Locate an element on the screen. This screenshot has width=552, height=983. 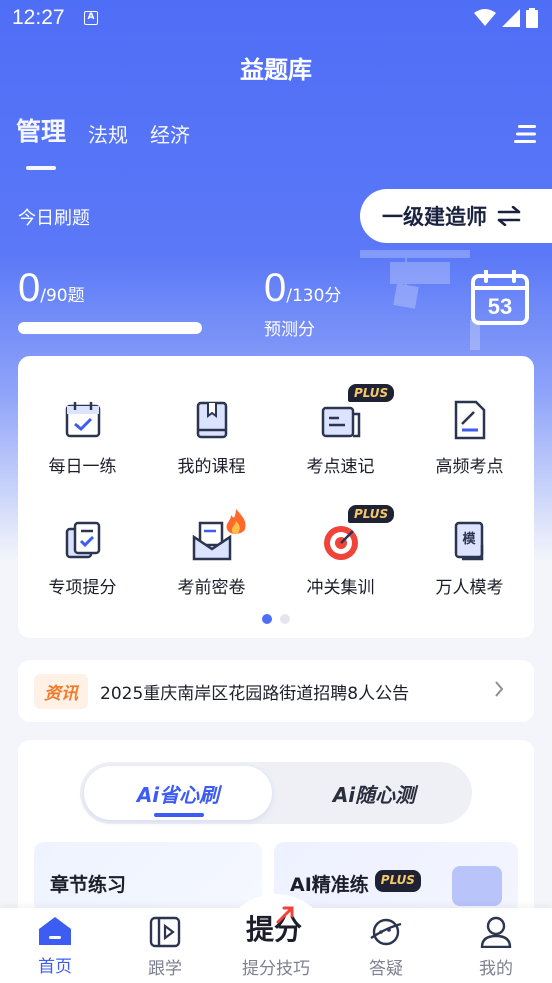
tool-intensive-training: PLUS 冲关集训 is located at coordinates (340, 551).